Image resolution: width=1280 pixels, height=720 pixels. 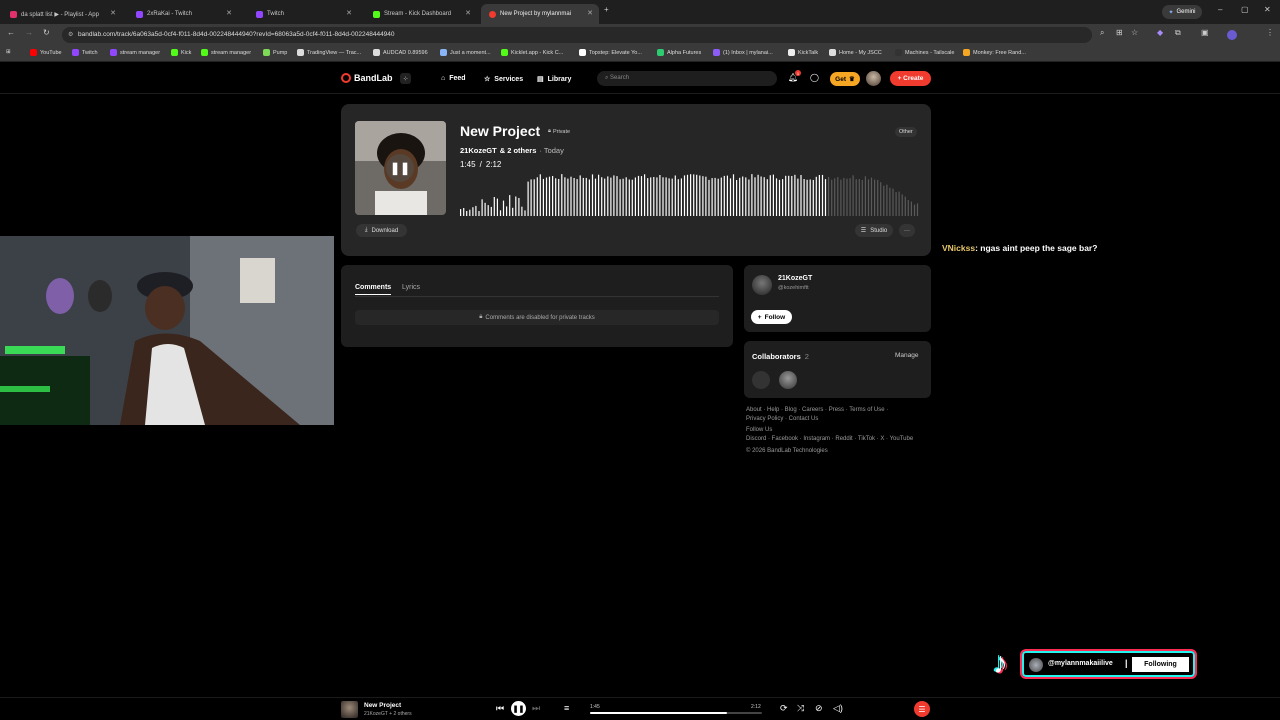 I want to click on next-icon: ⏭, so click(x=536, y=708).